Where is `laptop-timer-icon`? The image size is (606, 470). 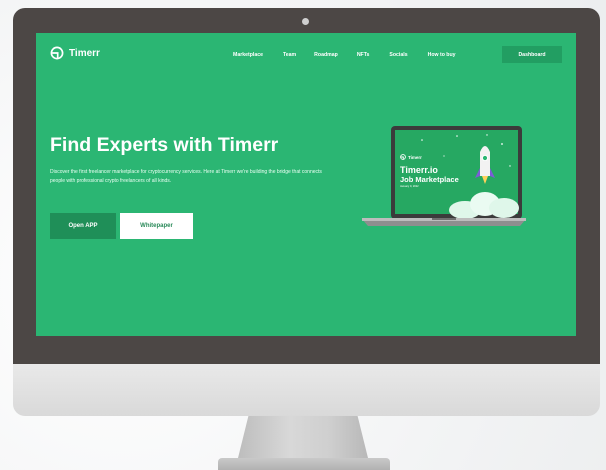 laptop-timer-icon is located at coordinates (403, 157).